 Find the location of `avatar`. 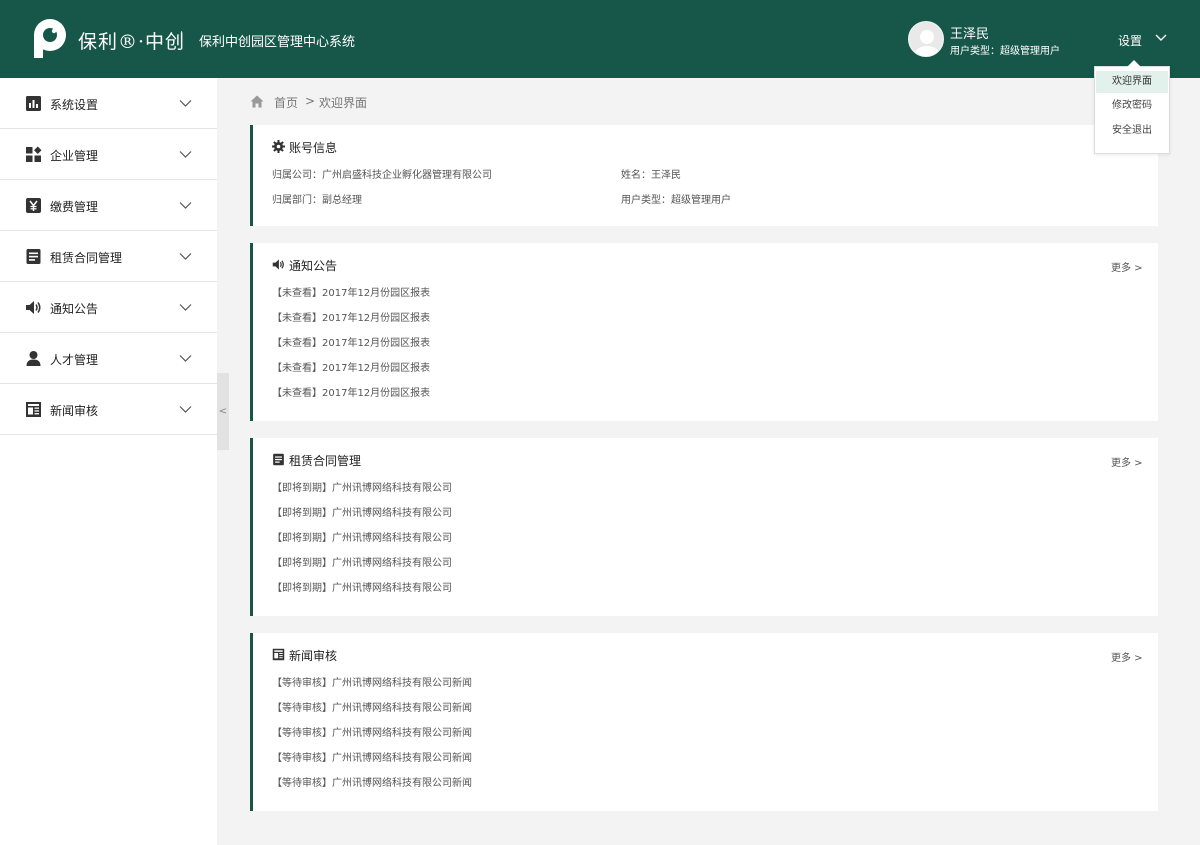

avatar is located at coordinates (926, 39).